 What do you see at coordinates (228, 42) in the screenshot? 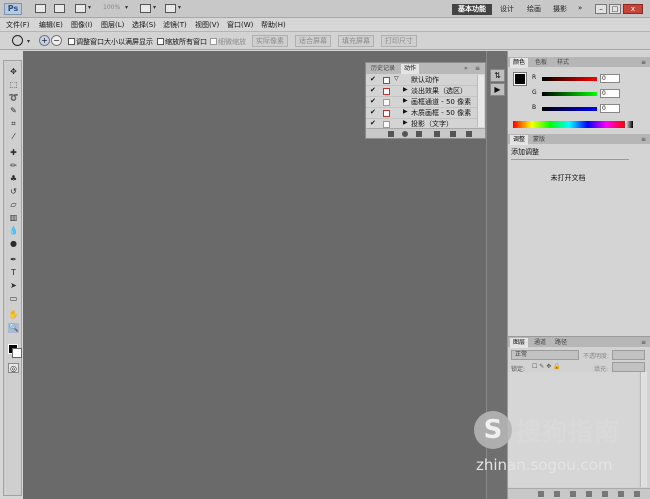
I see `scrubby-zoom-checkbox: 细微缩放` at bounding box center [228, 42].